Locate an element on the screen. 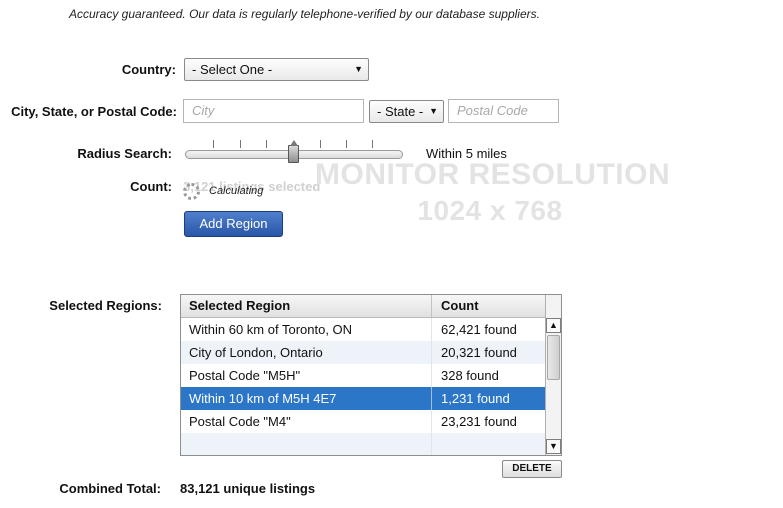 Image resolution: width=783 pixels, height=508 pixels. radius-label: Radius Search: is located at coordinates (124, 153).